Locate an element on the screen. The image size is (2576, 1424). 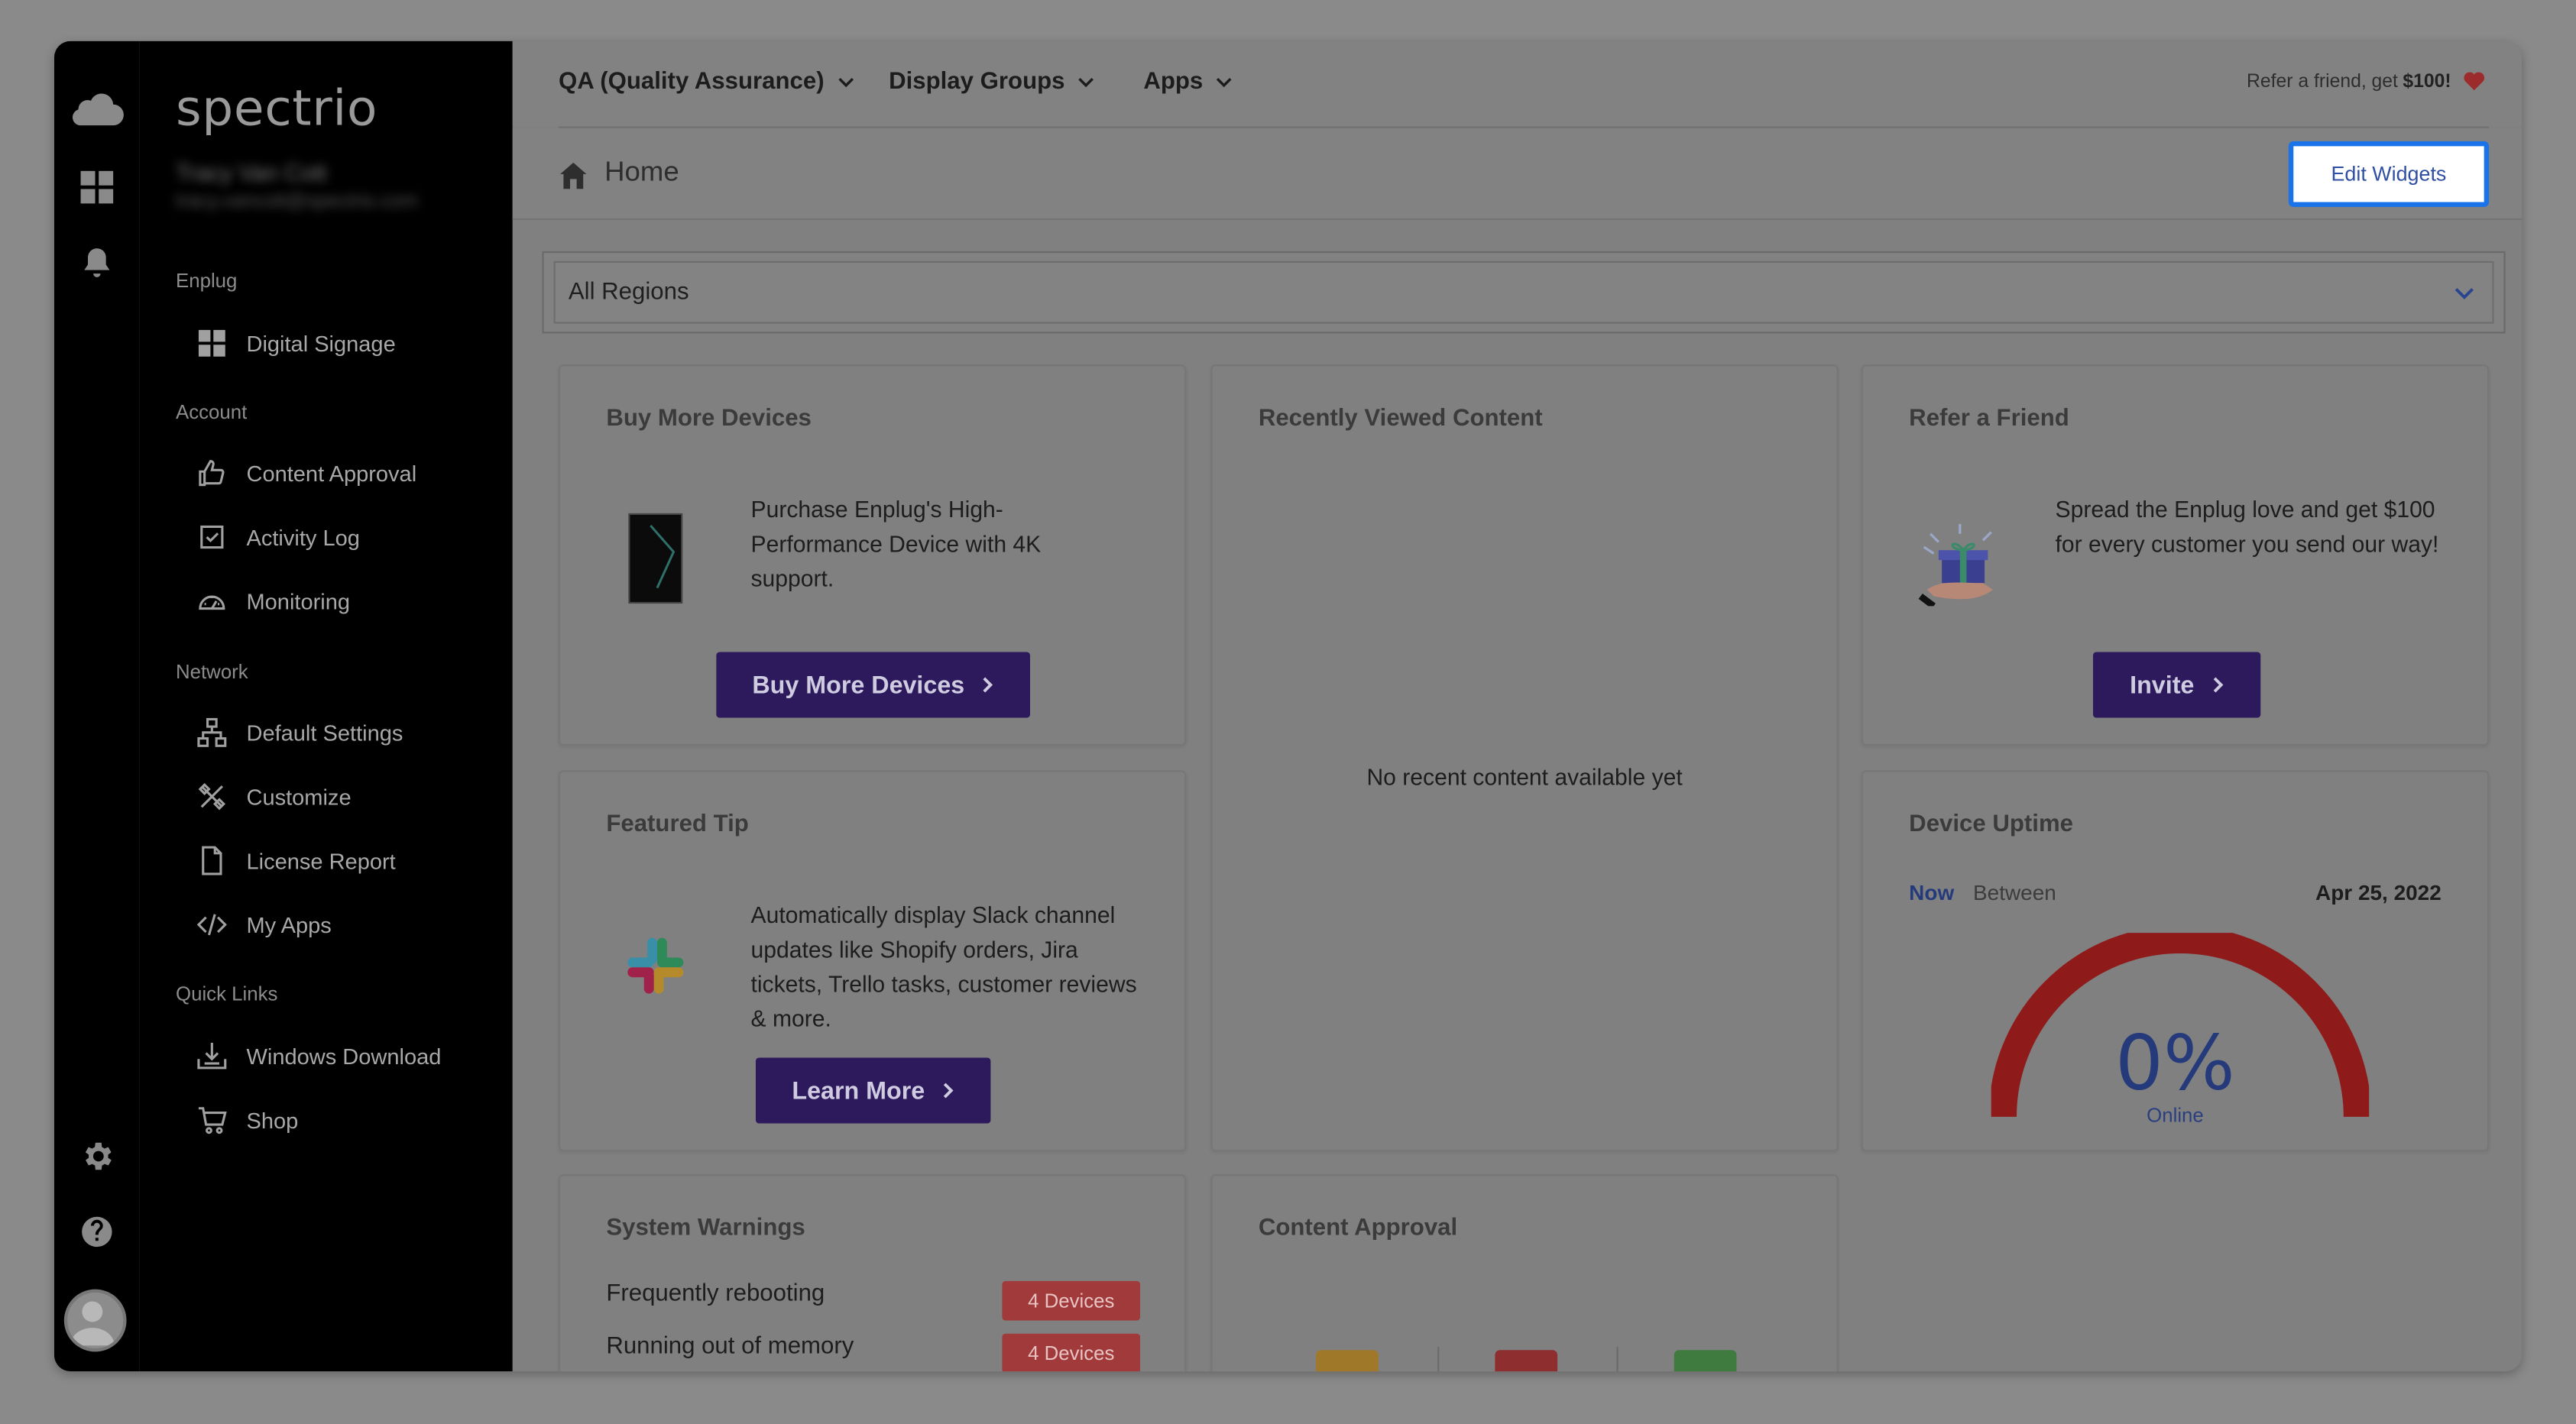
download-icon is located at coordinates (212, 1056).